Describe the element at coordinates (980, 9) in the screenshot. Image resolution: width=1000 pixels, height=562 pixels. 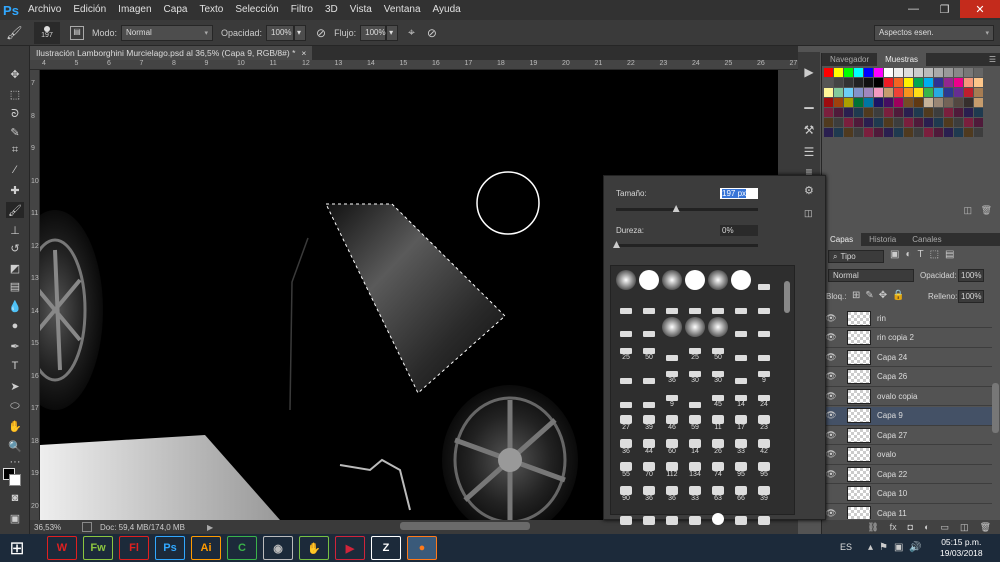
I see `close-icon: ✕` at that location.